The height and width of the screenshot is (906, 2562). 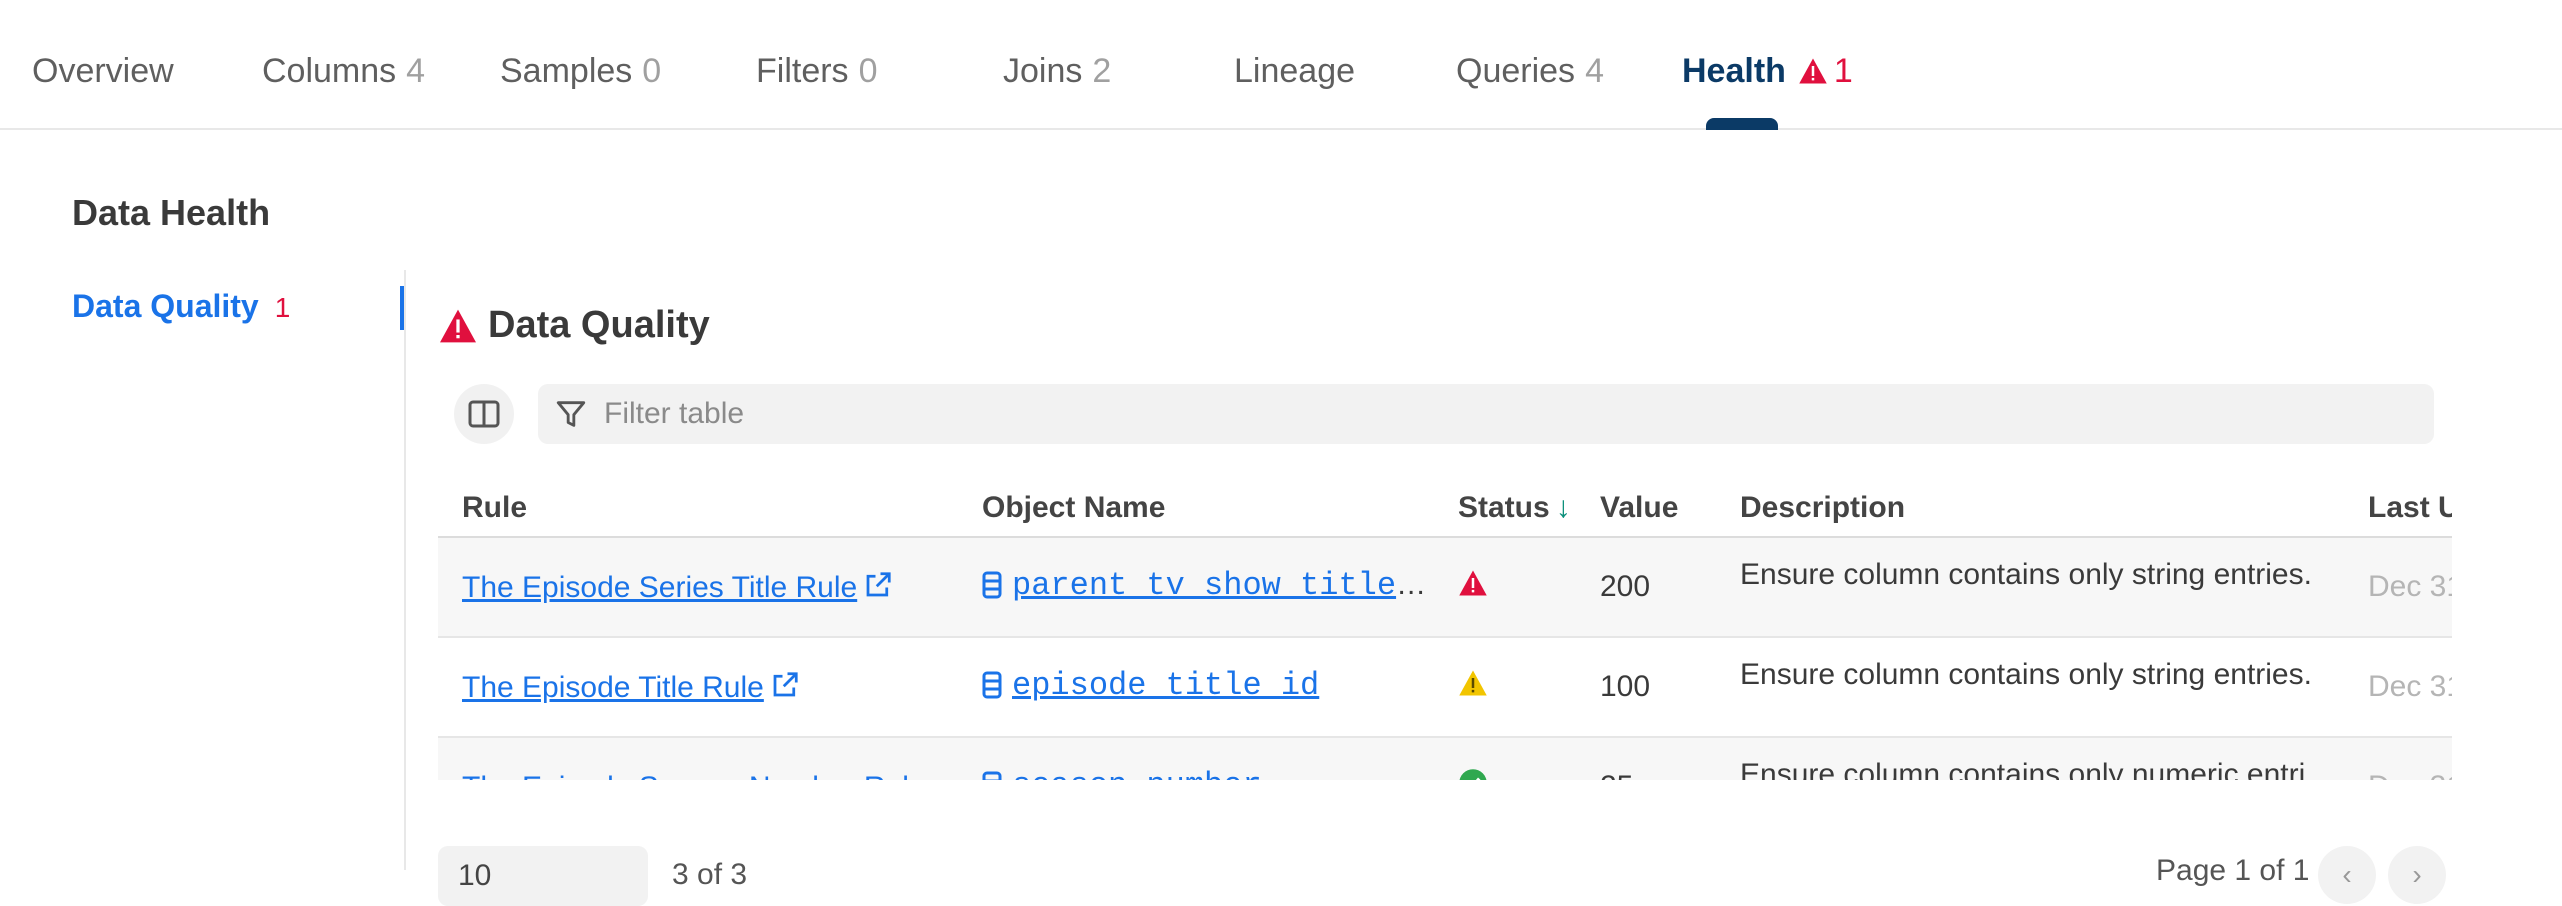 What do you see at coordinates (698, 509) in the screenshot?
I see `header-rule: Rule` at bounding box center [698, 509].